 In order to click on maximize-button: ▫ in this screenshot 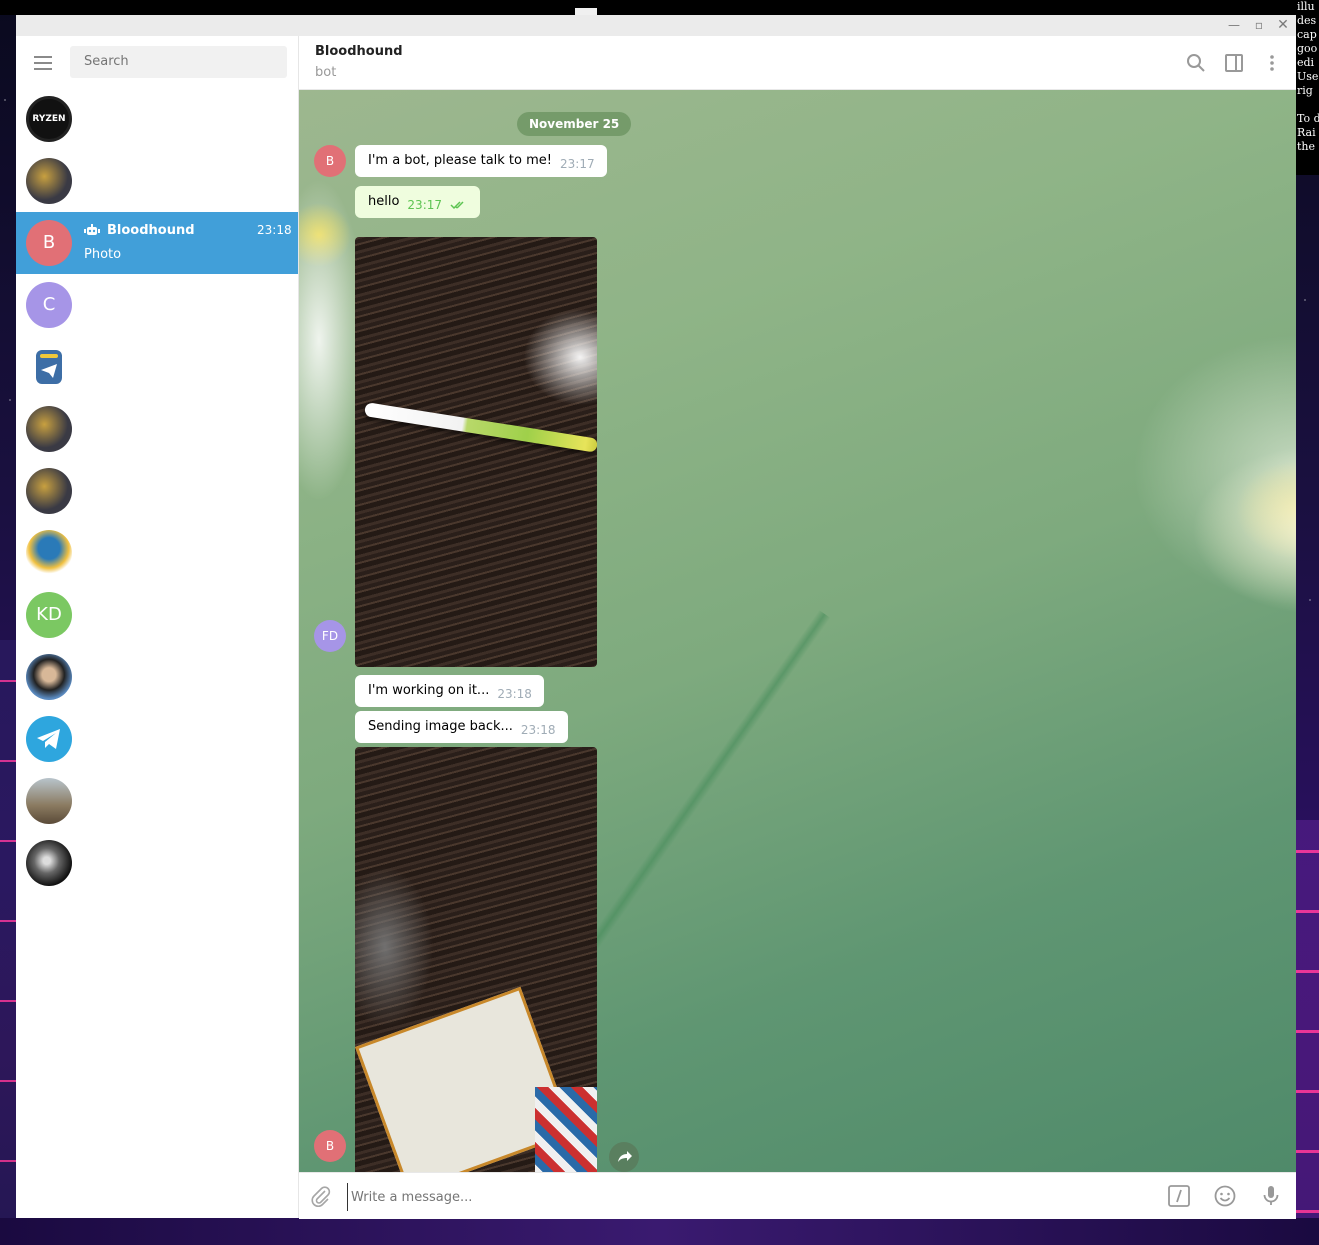, I will do `click(1259, 25)`.